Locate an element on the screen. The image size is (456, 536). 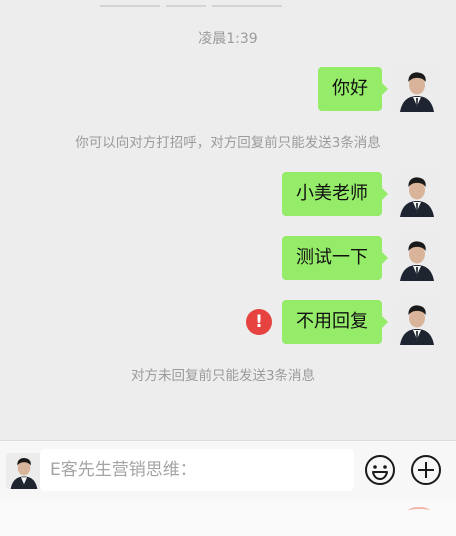
message-row: 小美老师 is located at coordinates (361, 194).